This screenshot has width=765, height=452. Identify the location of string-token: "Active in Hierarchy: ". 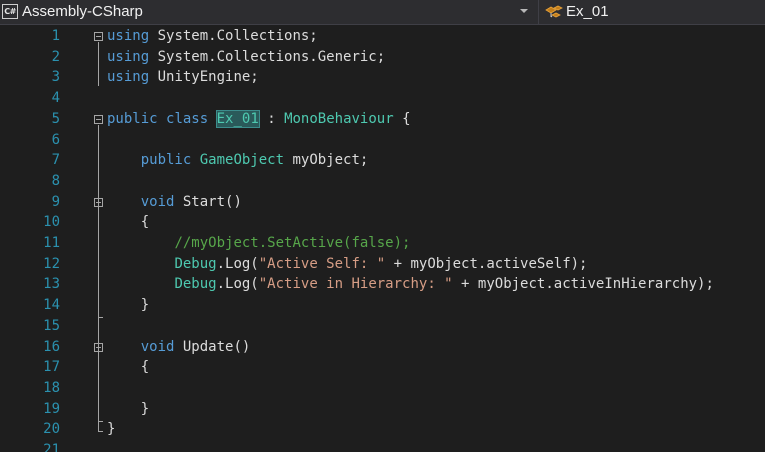
(355, 284).